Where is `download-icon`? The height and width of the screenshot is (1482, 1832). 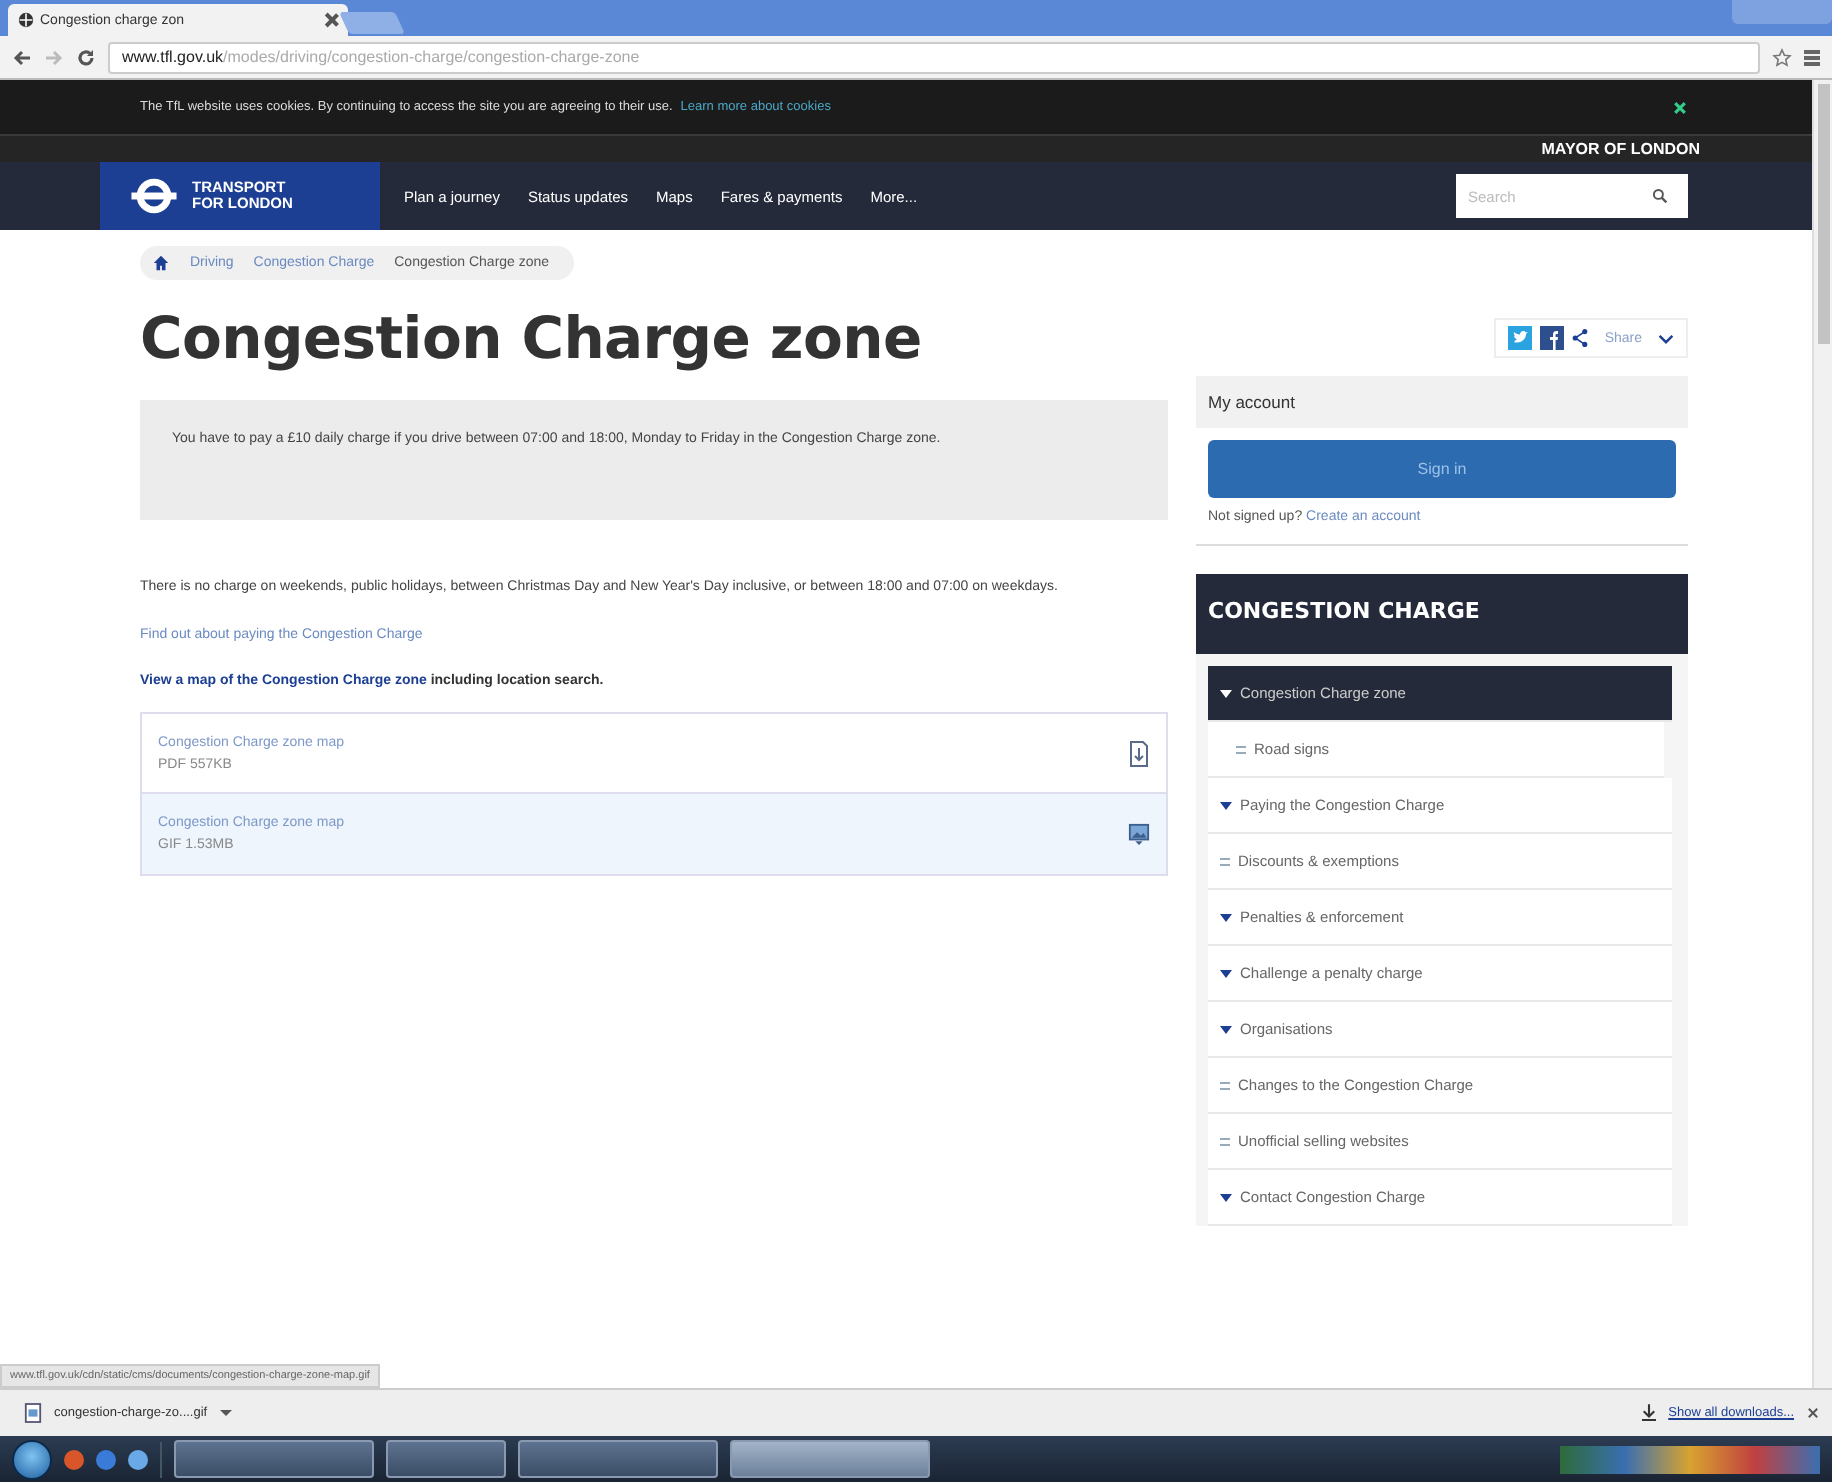
download-icon is located at coordinates (1649, 1413).